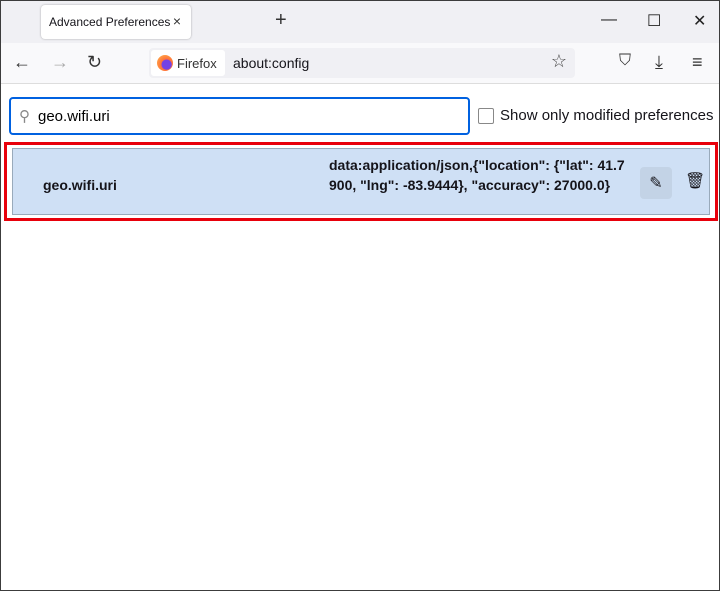 This screenshot has width=720, height=591. I want to click on close-window-button: ✕, so click(699, 21).